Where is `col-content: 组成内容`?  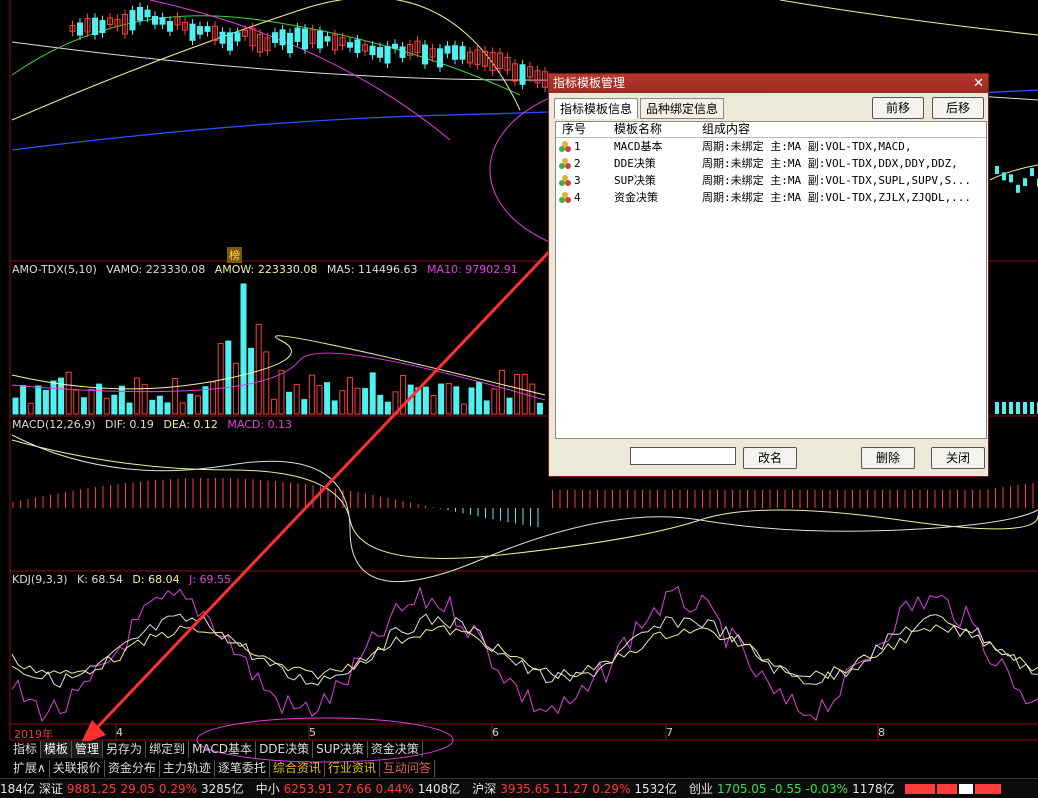
col-content: 组成内容 is located at coordinates (726, 129).